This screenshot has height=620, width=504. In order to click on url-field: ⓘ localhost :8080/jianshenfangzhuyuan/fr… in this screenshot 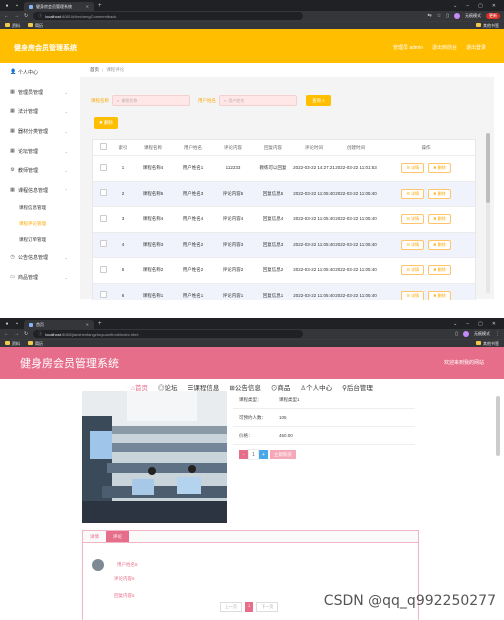, I will do `click(168, 334)`.